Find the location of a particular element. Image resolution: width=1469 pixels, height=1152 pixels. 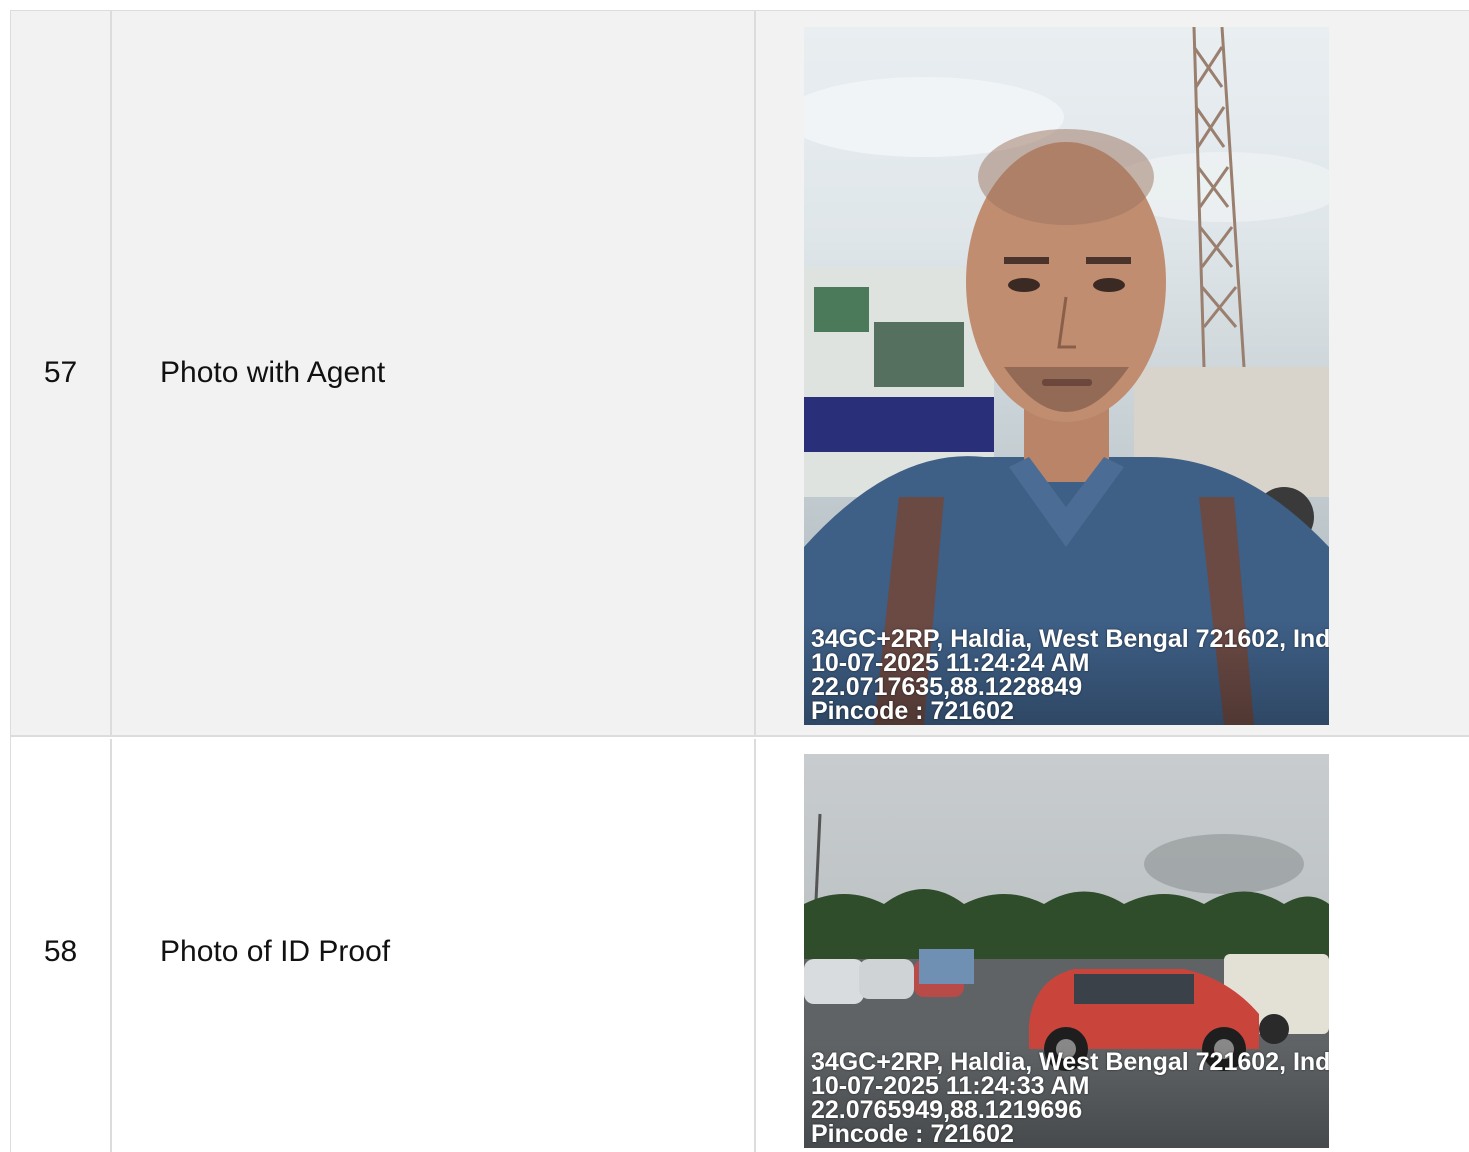

row-number: 57 is located at coordinates (61, 373).